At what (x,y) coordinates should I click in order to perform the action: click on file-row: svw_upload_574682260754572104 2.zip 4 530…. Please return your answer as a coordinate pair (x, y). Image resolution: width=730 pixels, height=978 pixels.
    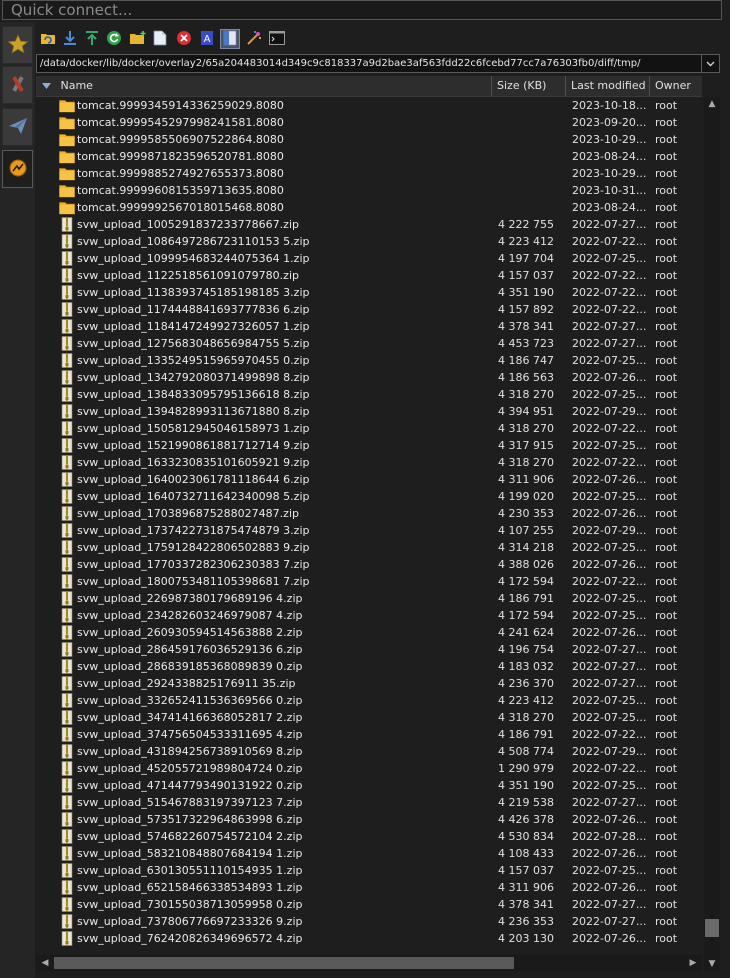
    Looking at the image, I should click on (369, 836).